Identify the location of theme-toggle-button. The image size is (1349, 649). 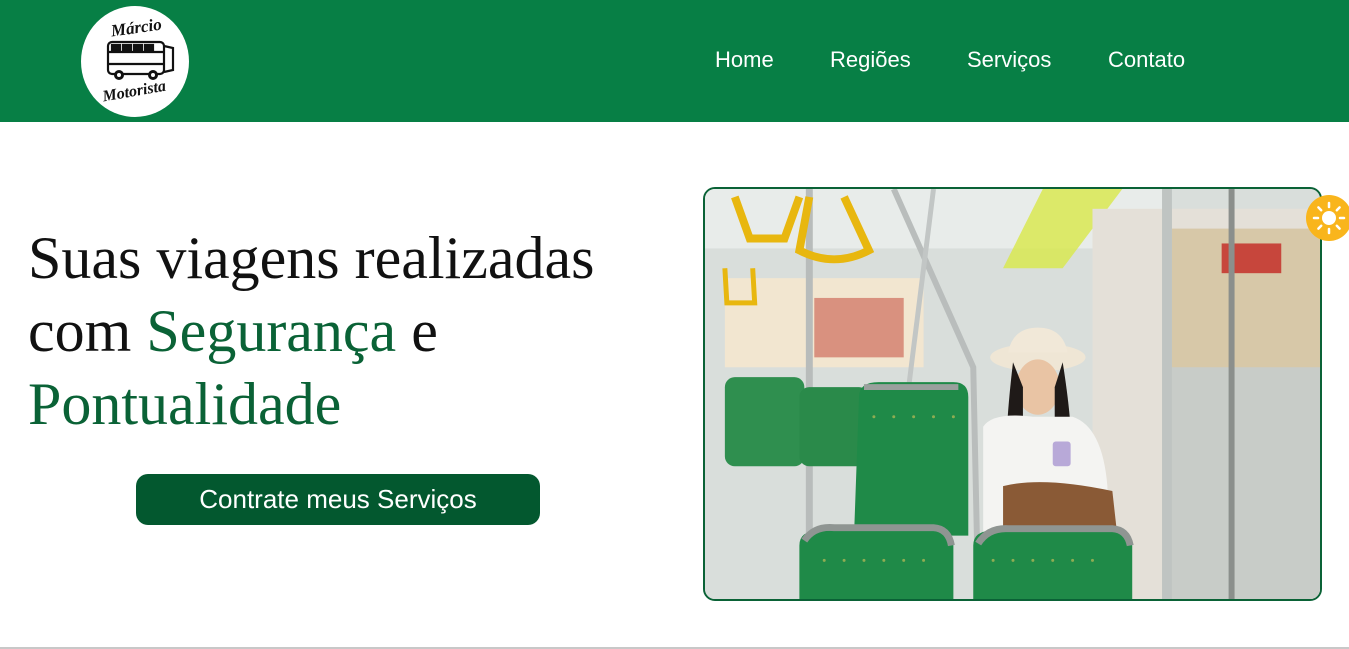
(1327, 218).